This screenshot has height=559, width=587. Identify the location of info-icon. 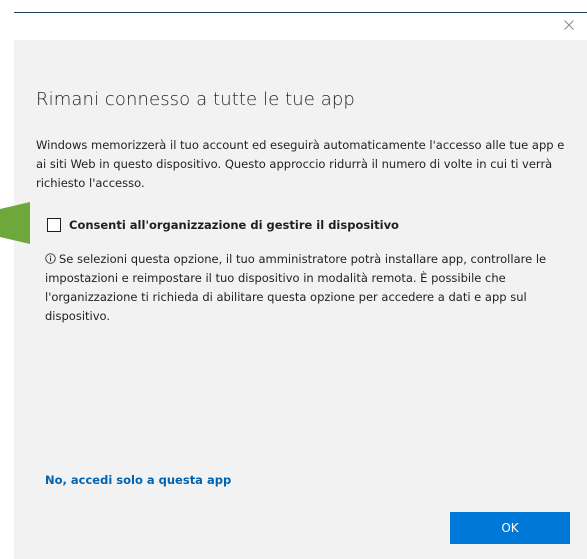
(50, 258).